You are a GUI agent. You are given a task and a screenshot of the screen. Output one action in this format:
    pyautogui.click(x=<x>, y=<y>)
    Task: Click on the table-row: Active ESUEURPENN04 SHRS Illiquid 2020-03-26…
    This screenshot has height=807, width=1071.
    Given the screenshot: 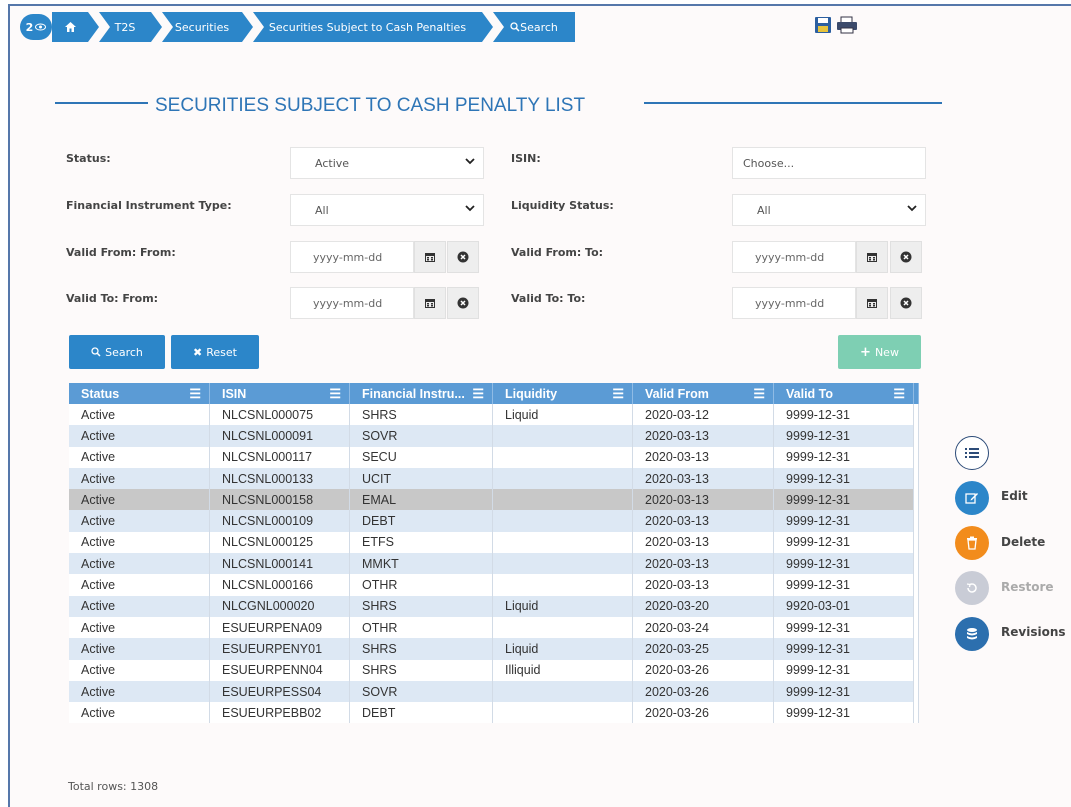 What is the action you would take?
    pyautogui.click(x=494, y=670)
    